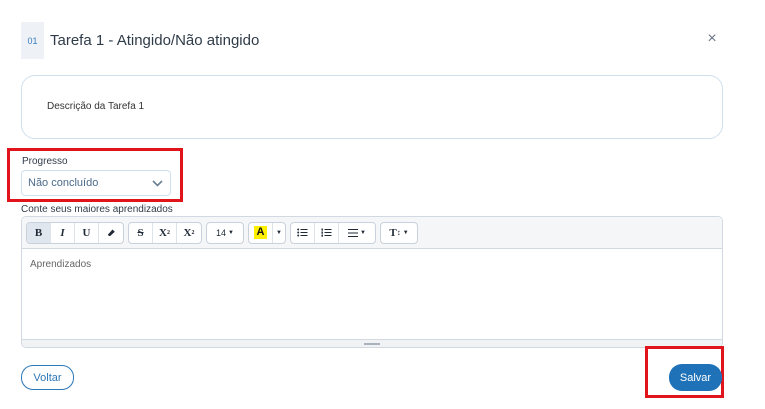 The height and width of the screenshot is (409, 765). I want to click on text-height-dropdown: T ↕ ▼, so click(399, 233).